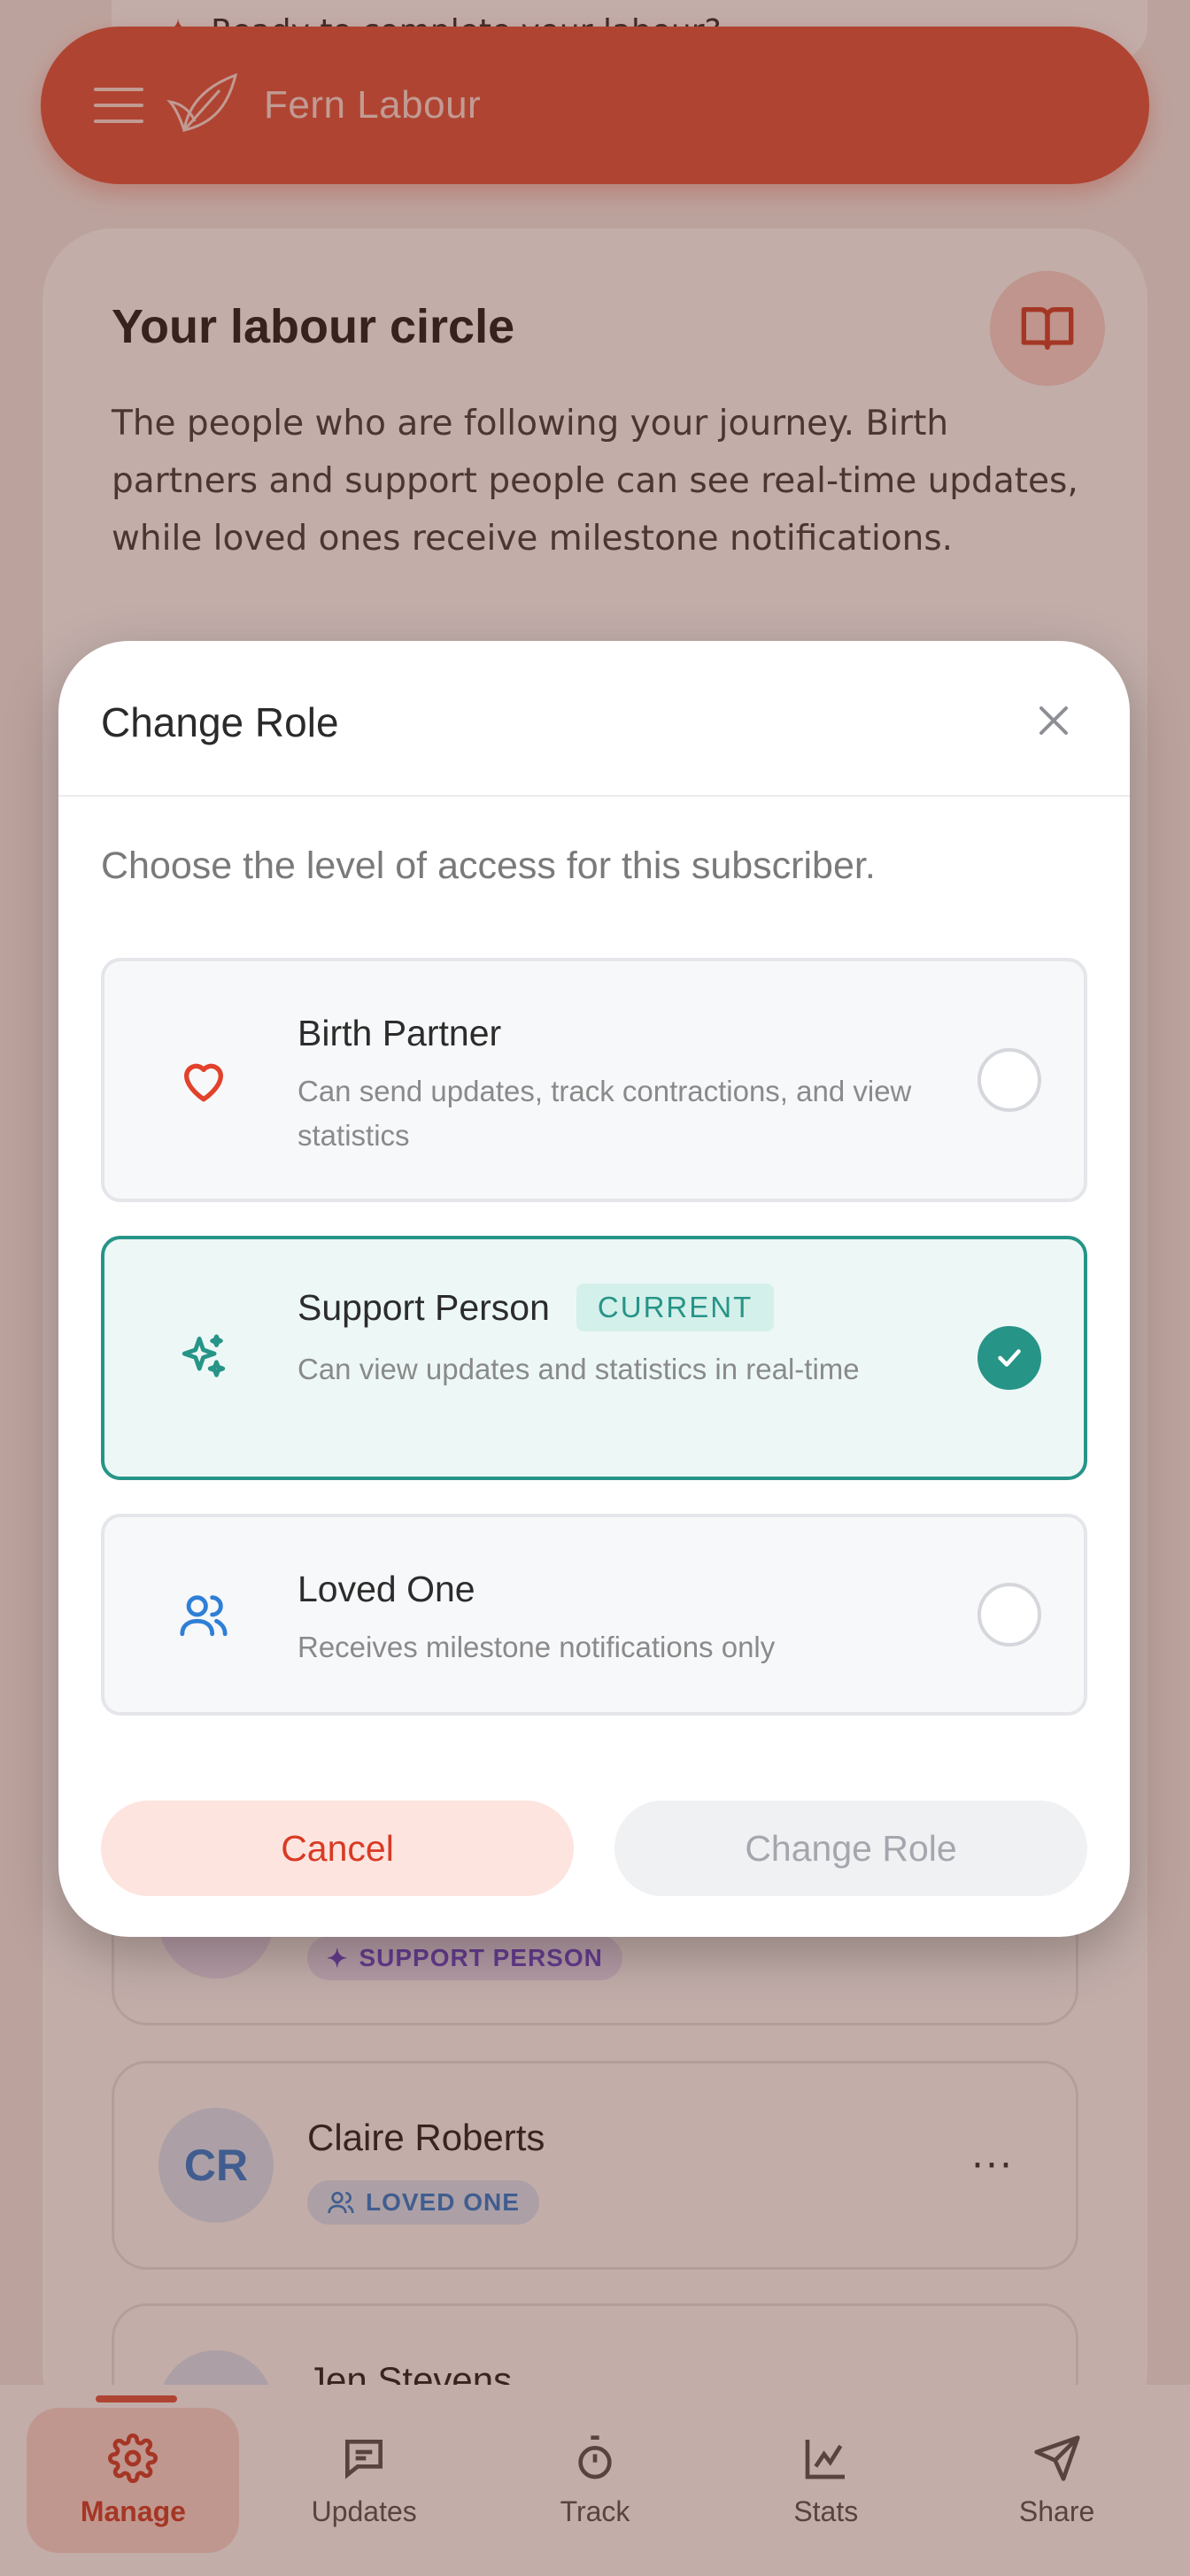  What do you see at coordinates (594, 719) in the screenshot?
I see `modal-header: Change Role` at bounding box center [594, 719].